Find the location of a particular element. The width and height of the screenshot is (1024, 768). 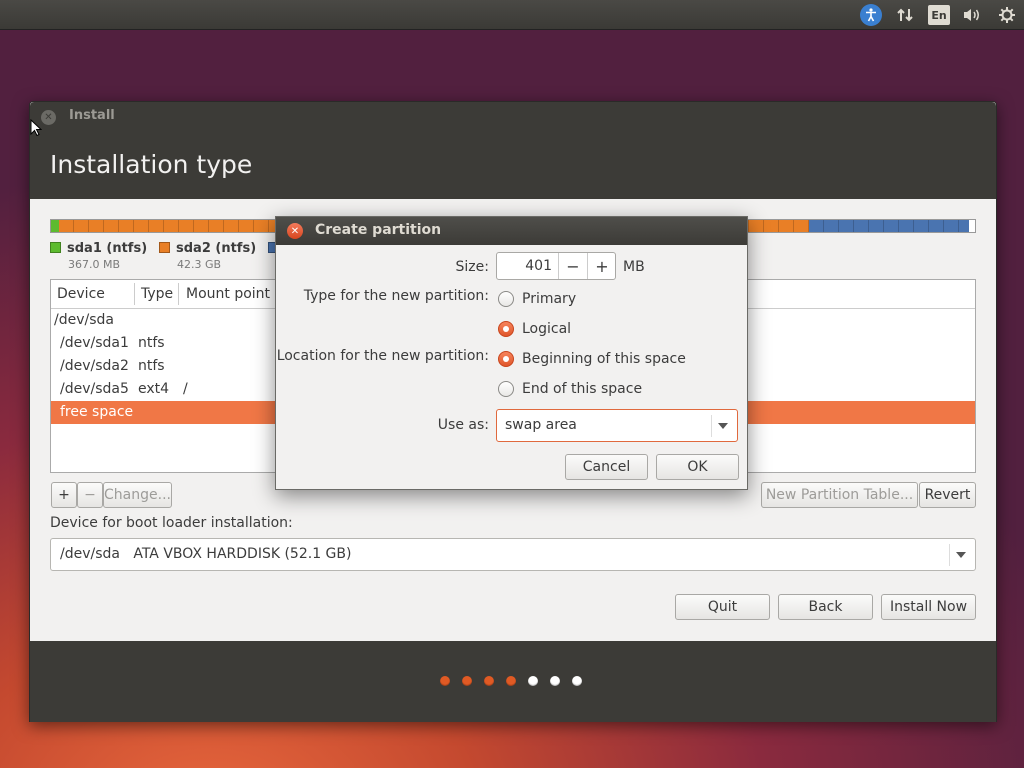

column-header-mount: Mount point is located at coordinates (228, 294).